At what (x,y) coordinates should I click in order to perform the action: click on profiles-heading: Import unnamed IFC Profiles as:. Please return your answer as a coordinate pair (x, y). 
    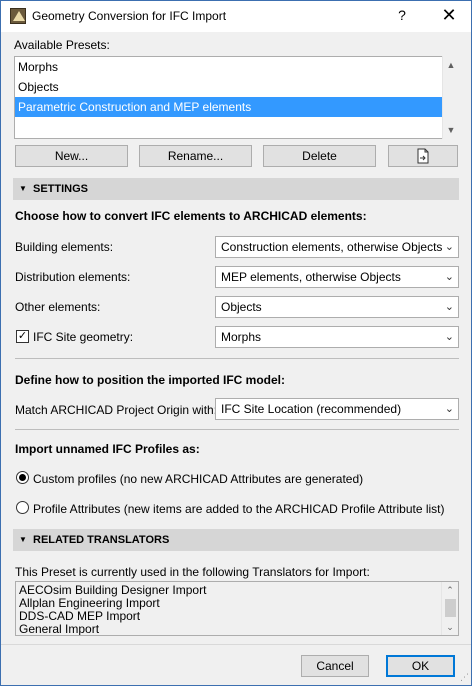
    Looking at the image, I should click on (107, 449).